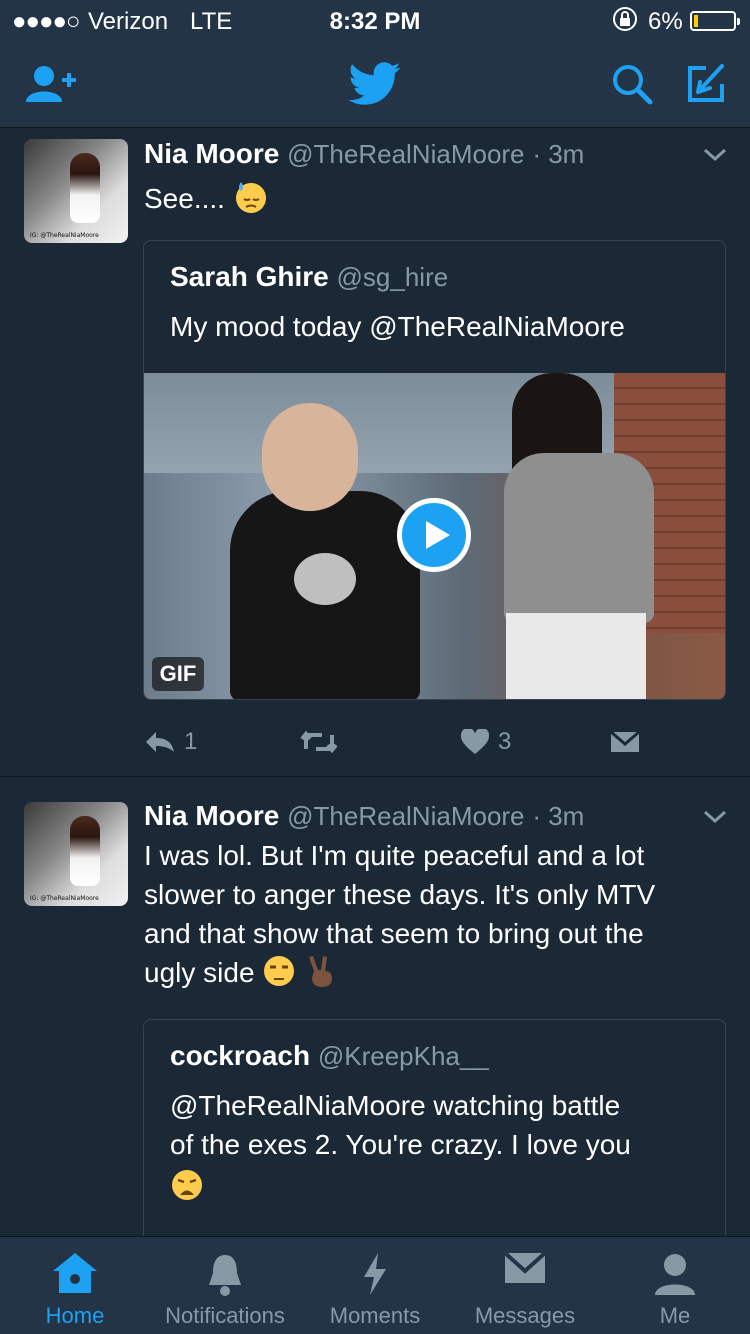  I want to click on retweet-button, so click(319, 742).